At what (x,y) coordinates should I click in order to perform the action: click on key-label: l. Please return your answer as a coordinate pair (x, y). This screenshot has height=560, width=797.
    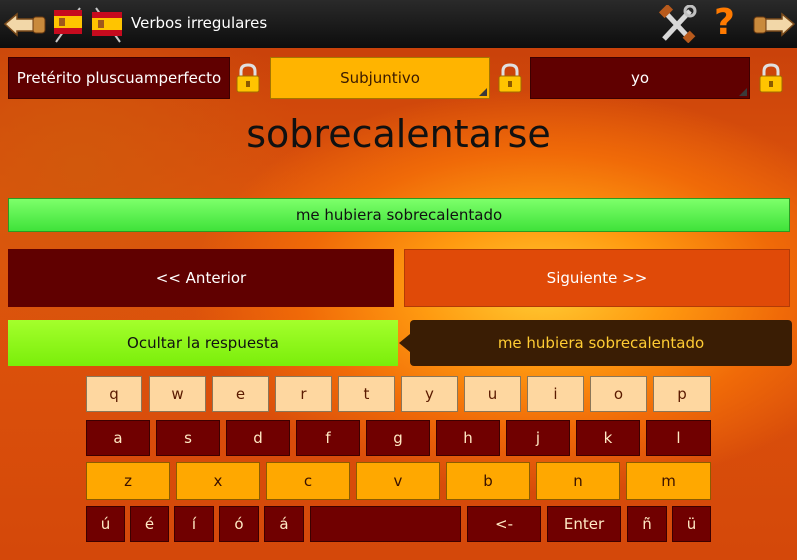
    Looking at the image, I should click on (678, 438).